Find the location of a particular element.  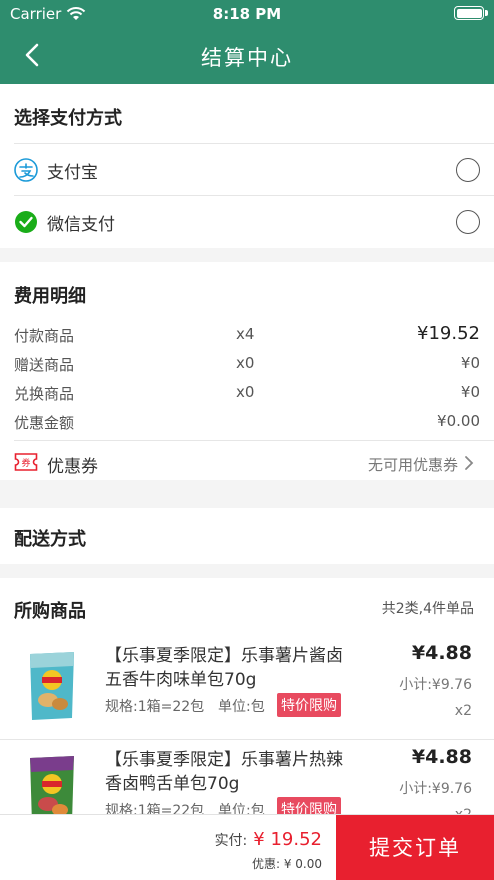

fee-row-discount: 优惠金额 ¥0.00 is located at coordinates (247, 421).